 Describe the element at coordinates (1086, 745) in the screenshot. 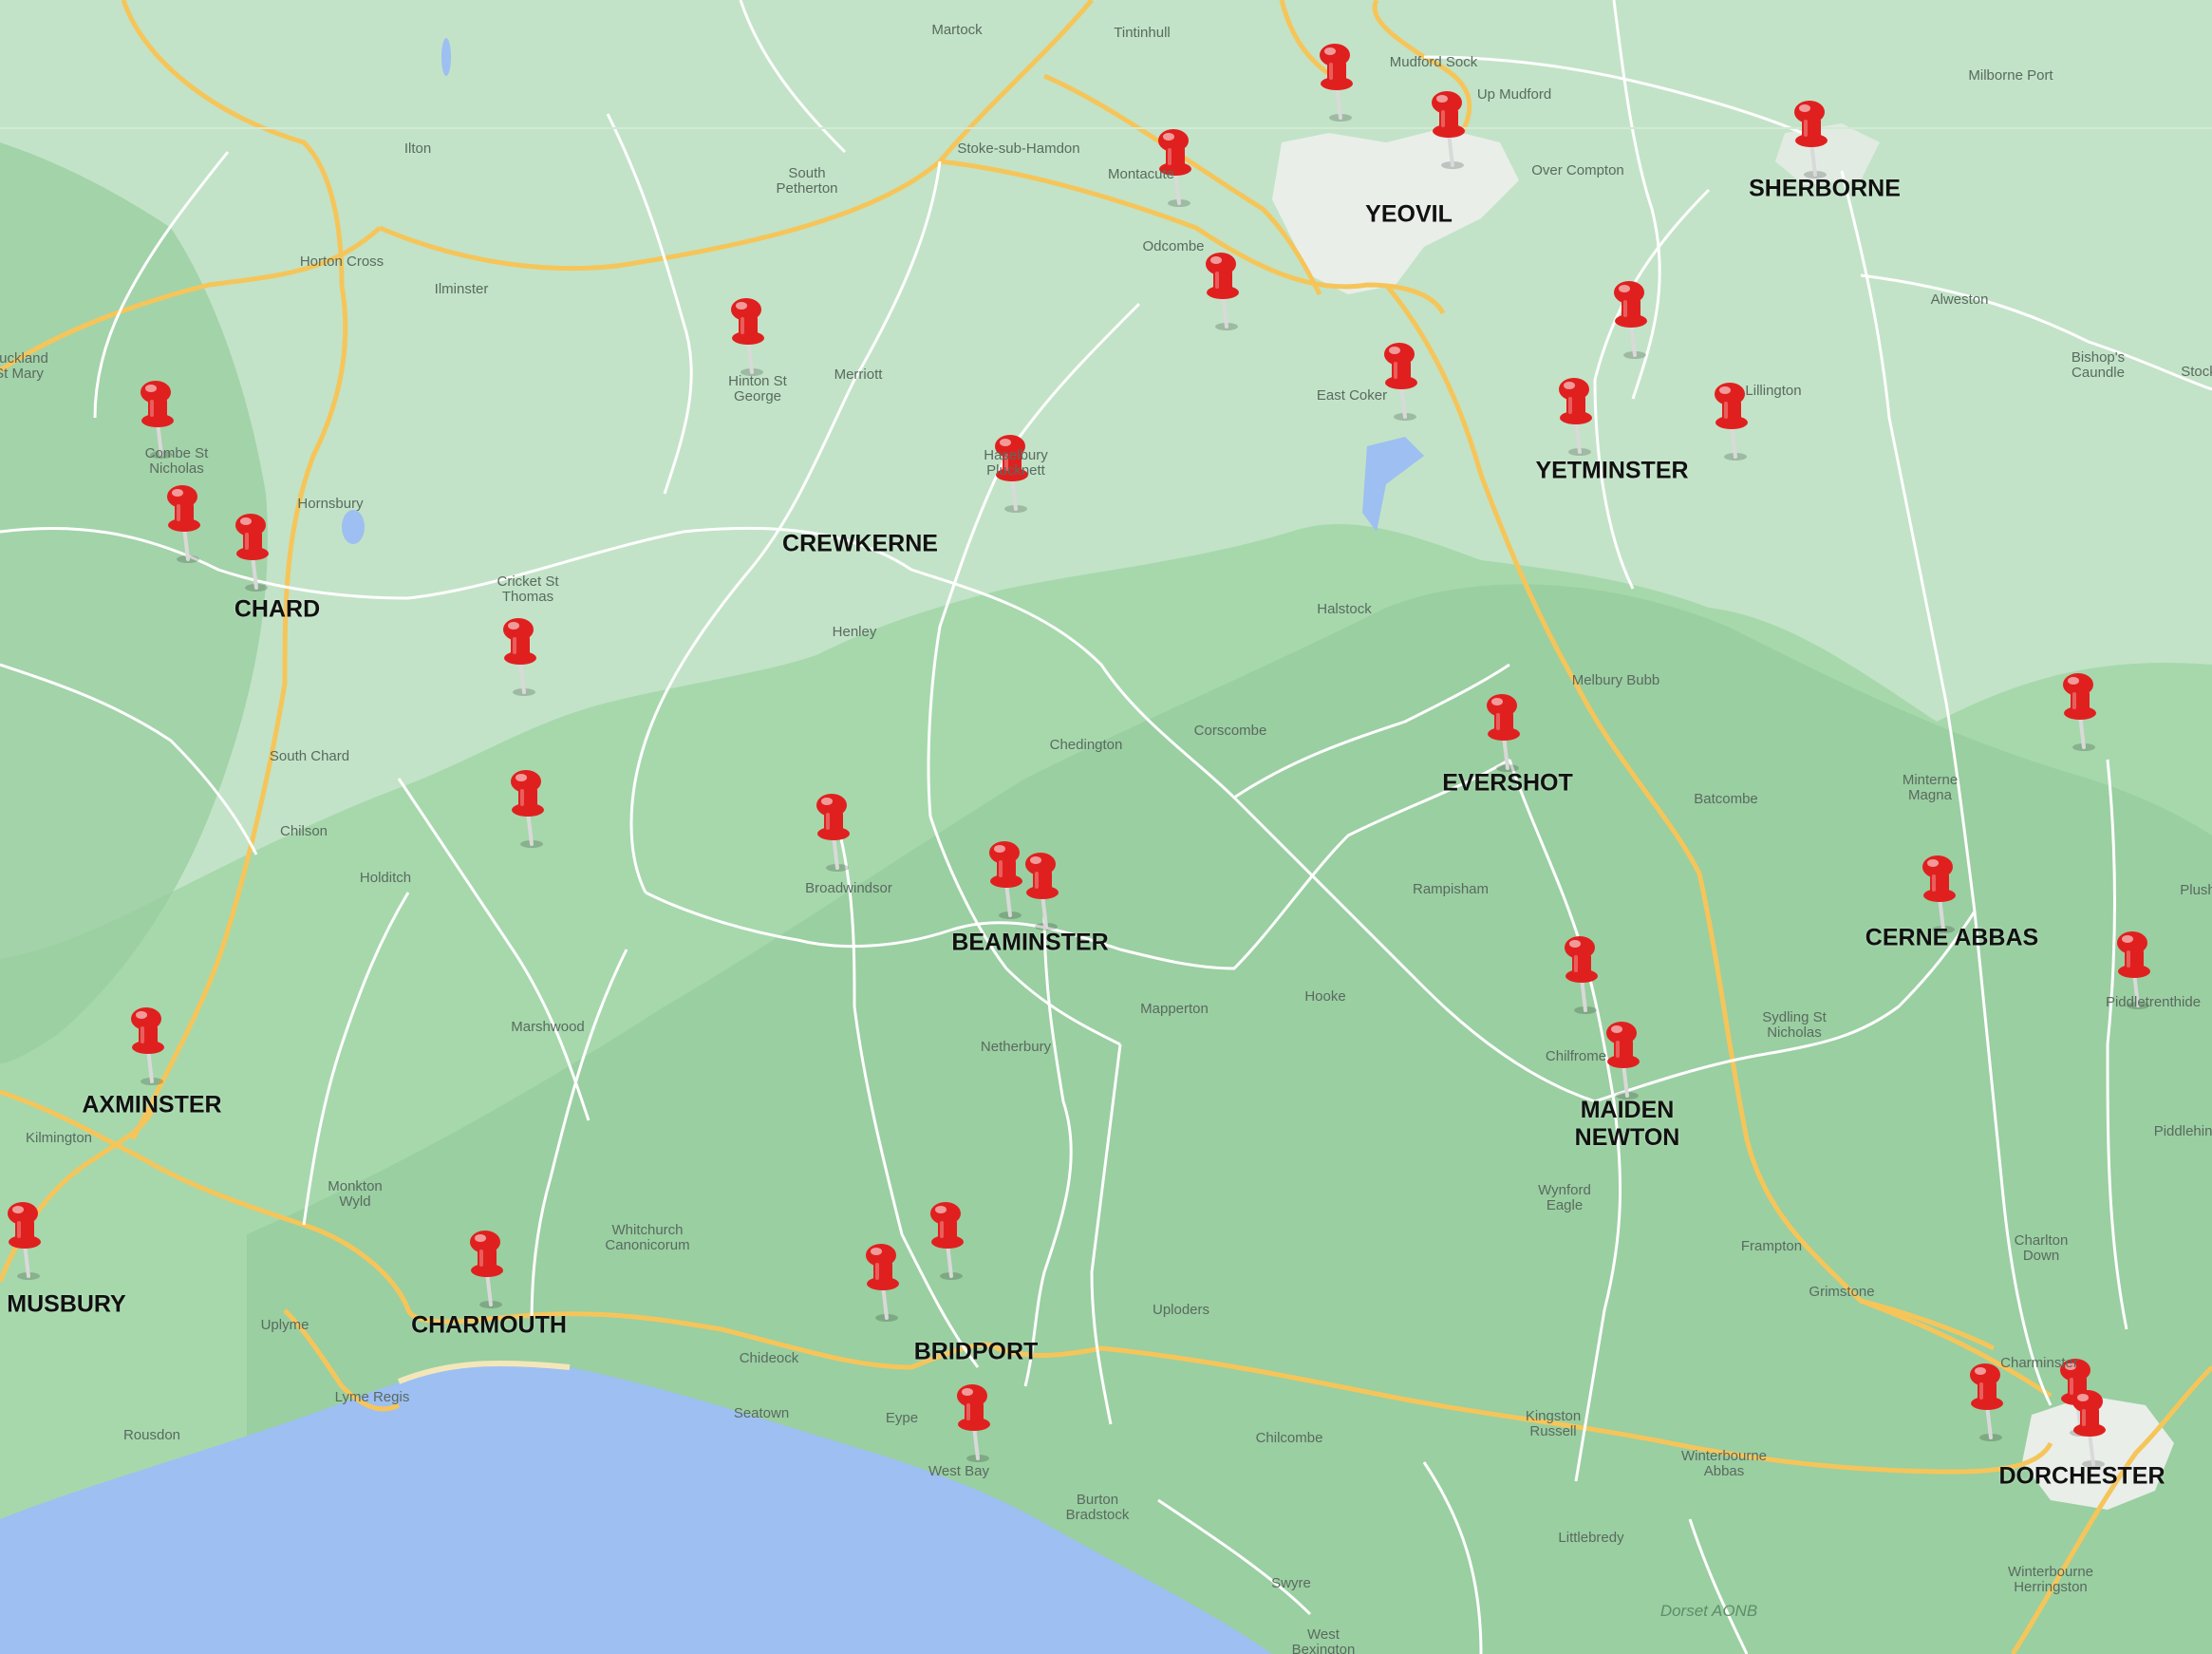

I see `place-chedington: Chedington` at that location.